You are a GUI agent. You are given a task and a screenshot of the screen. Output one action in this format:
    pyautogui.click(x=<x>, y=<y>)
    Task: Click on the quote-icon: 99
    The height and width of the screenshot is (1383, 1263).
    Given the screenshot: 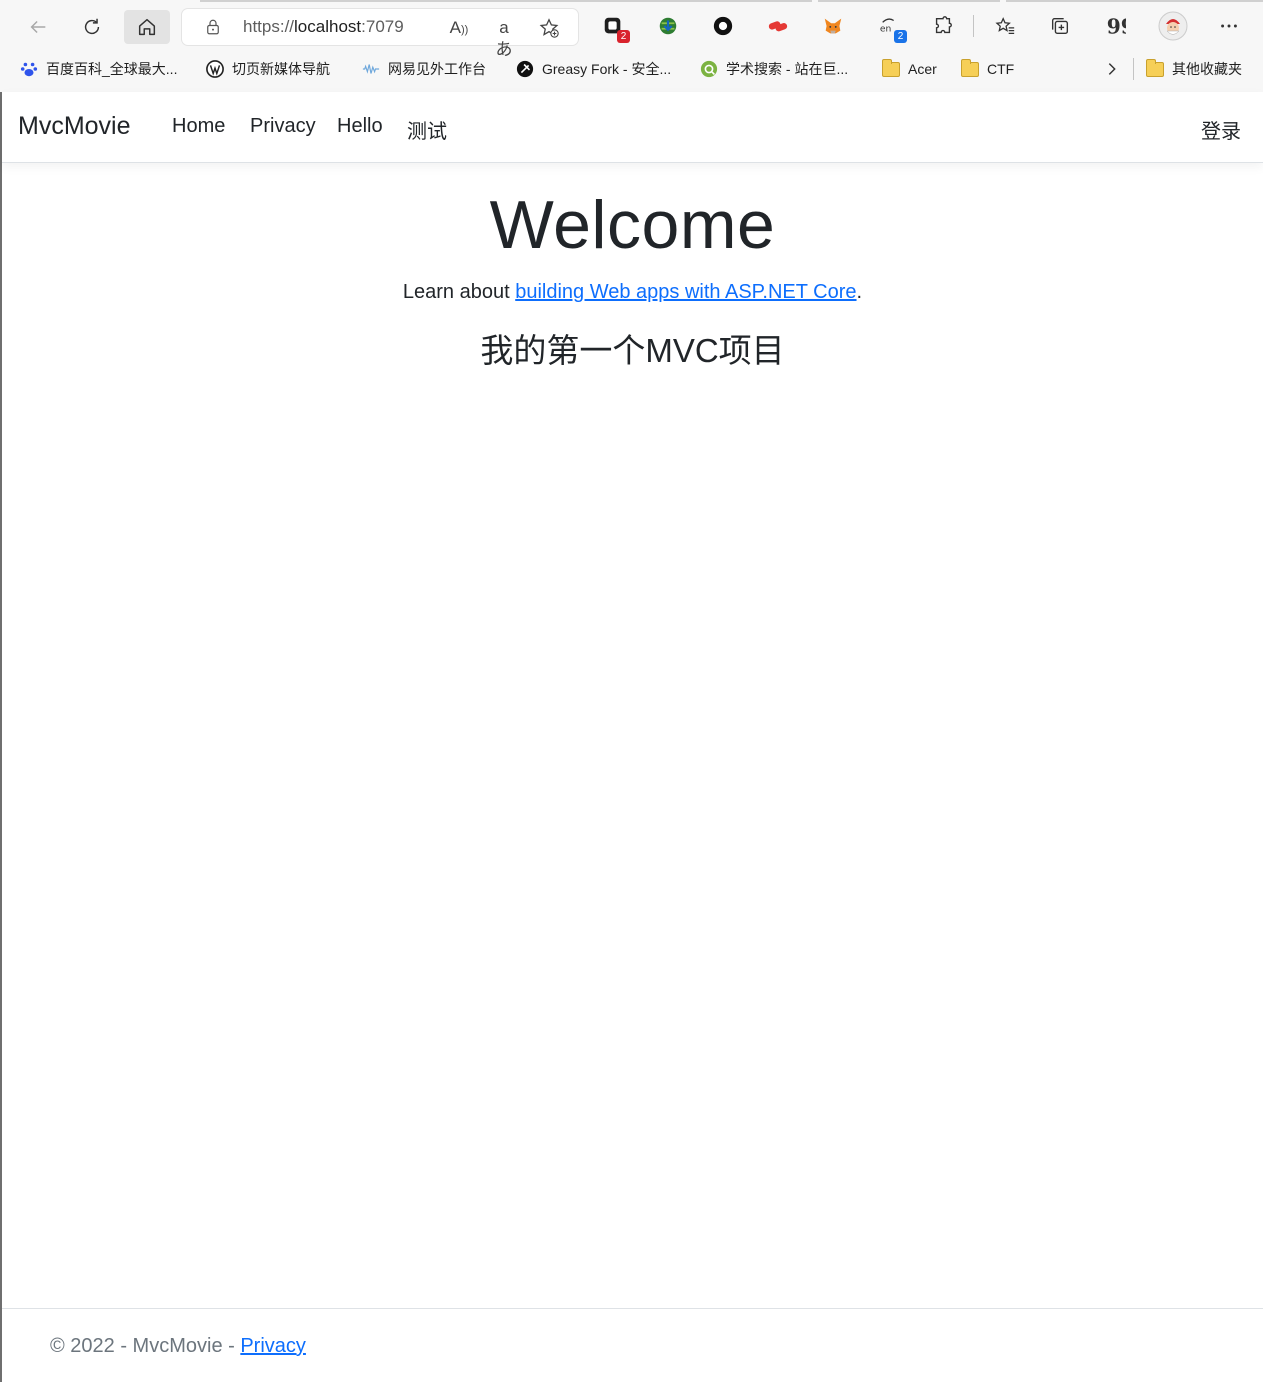 What is the action you would take?
    pyautogui.click(x=1116, y=26)
    